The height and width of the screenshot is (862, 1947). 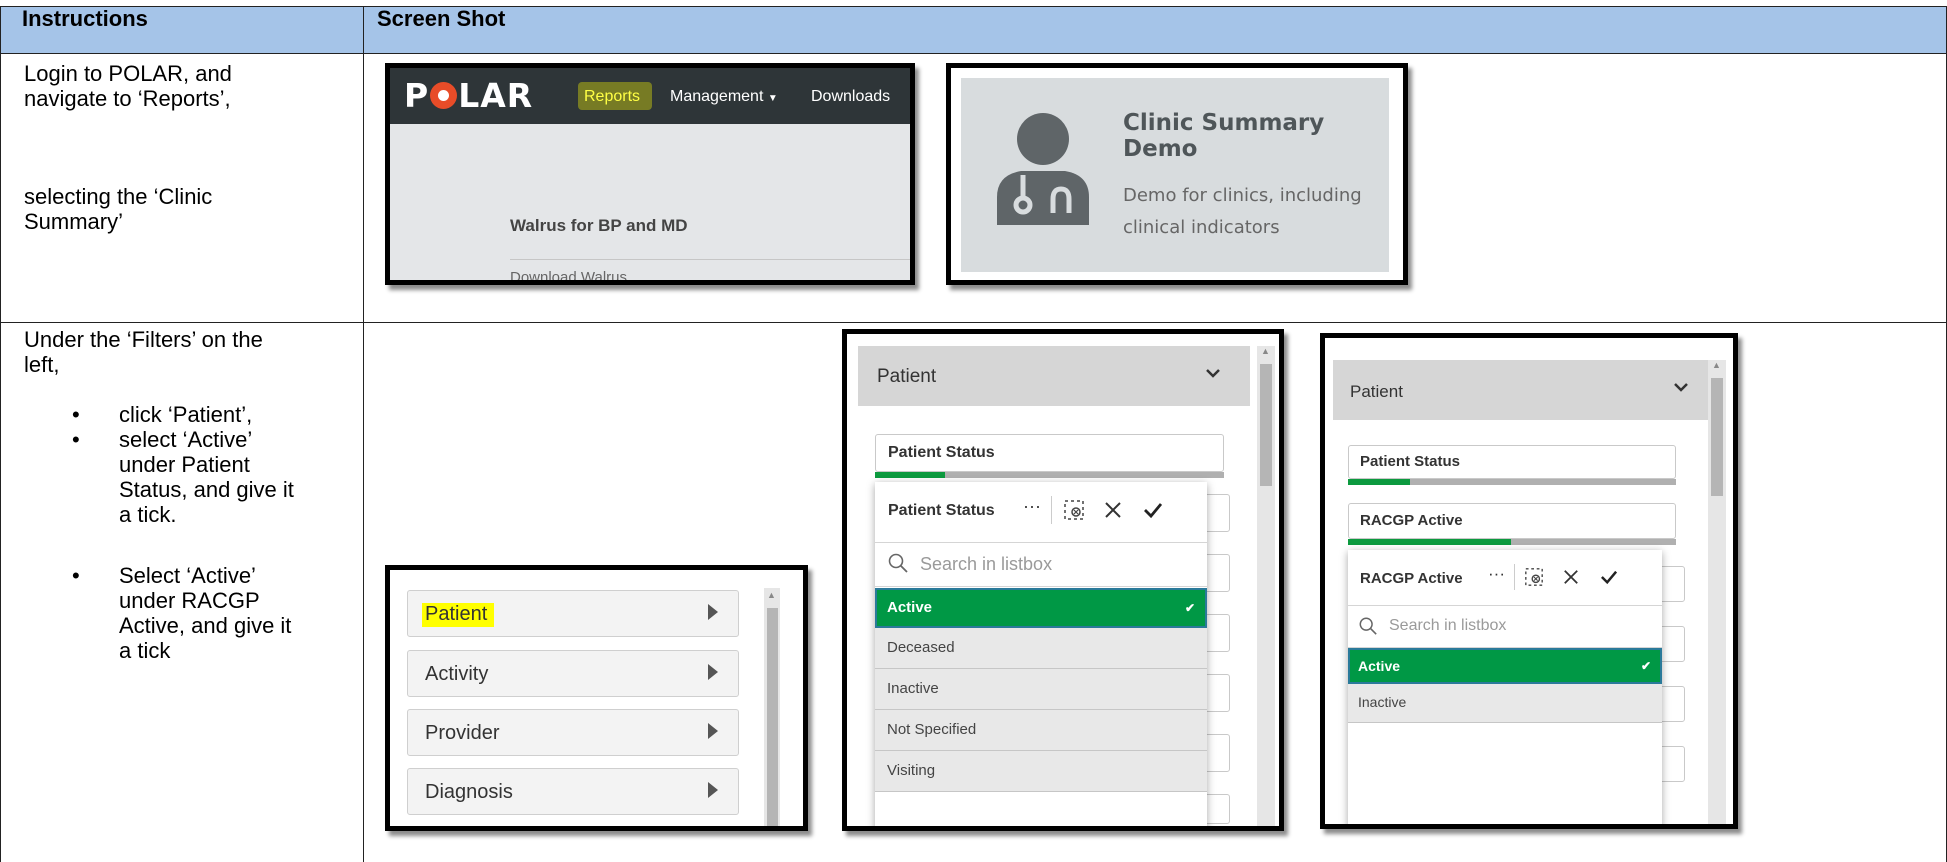 I want to click on bullet-text: Status, and give it, so click(x=206, y=489).